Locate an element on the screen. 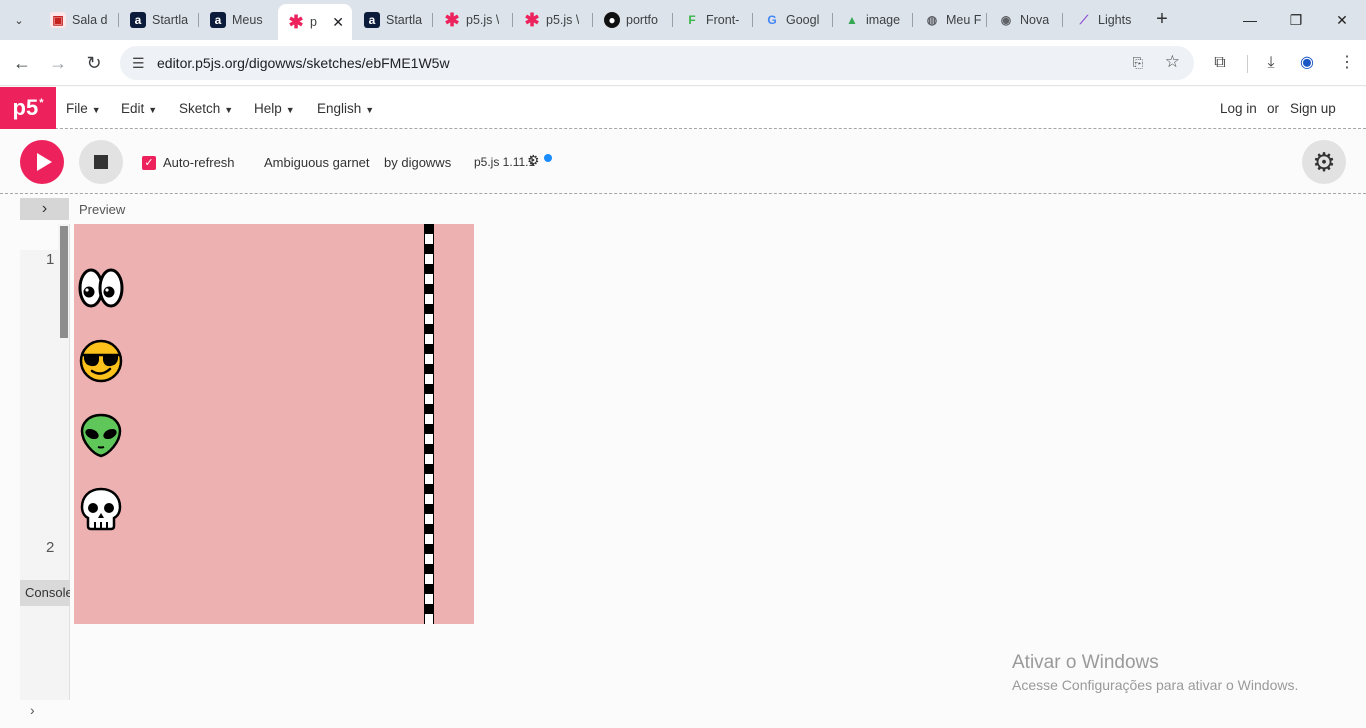 This screenshot has width=1366, height=728. tab-meu-f: ◍ Meu F is located at coordinates (950, 20).